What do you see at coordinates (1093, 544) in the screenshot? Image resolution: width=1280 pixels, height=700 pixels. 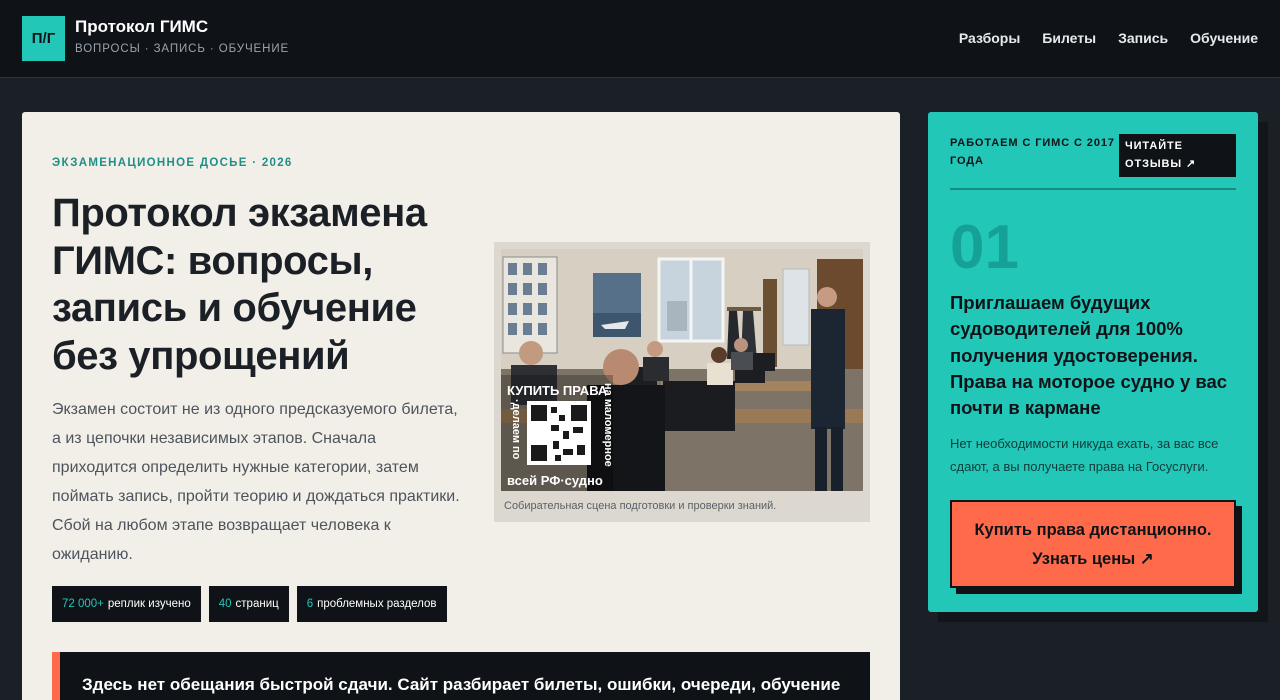 I see `buy-license-button: Купить права дистанционно. Узнать цены ↗` at bounding box center [1093, 544].